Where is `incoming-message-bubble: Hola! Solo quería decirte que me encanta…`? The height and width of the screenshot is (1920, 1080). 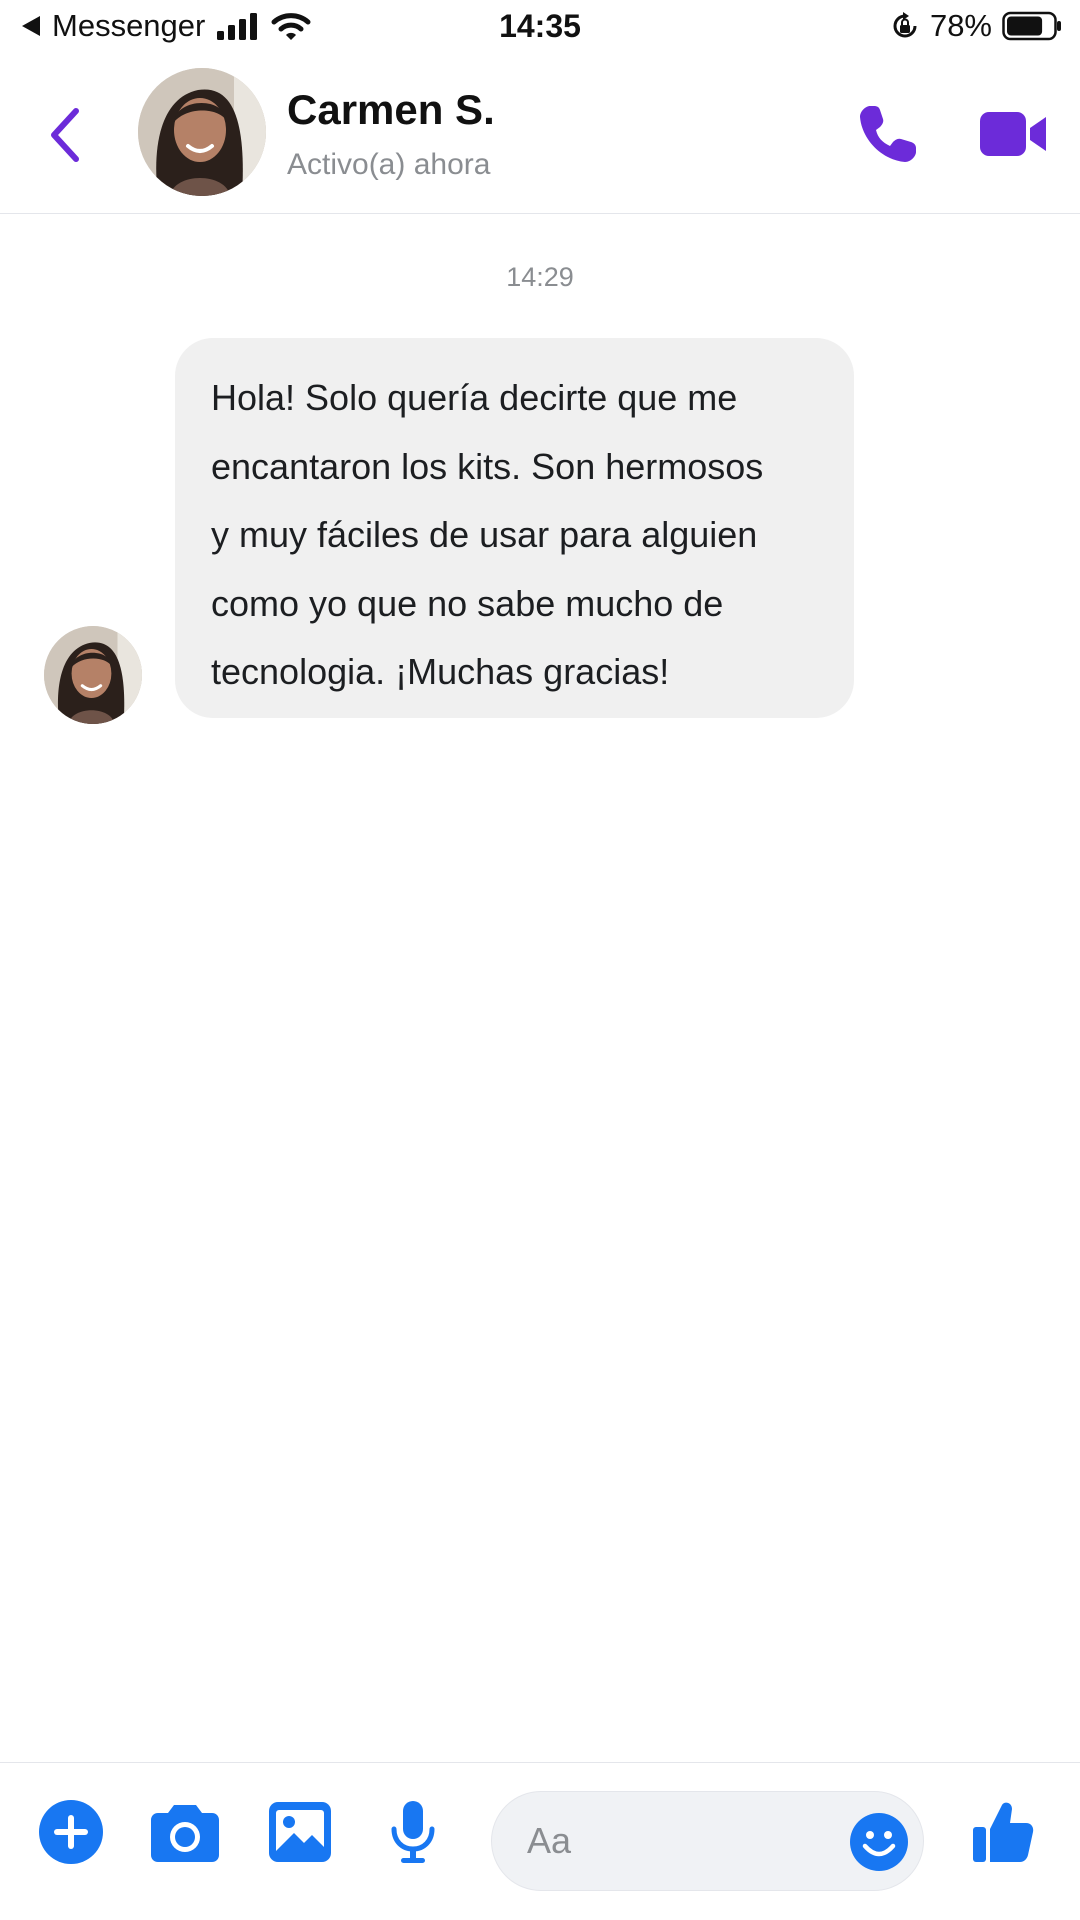
incoming-message-bubble: Hola! Solo quería decirte que me encanta… is located at coordinates (514, 528).